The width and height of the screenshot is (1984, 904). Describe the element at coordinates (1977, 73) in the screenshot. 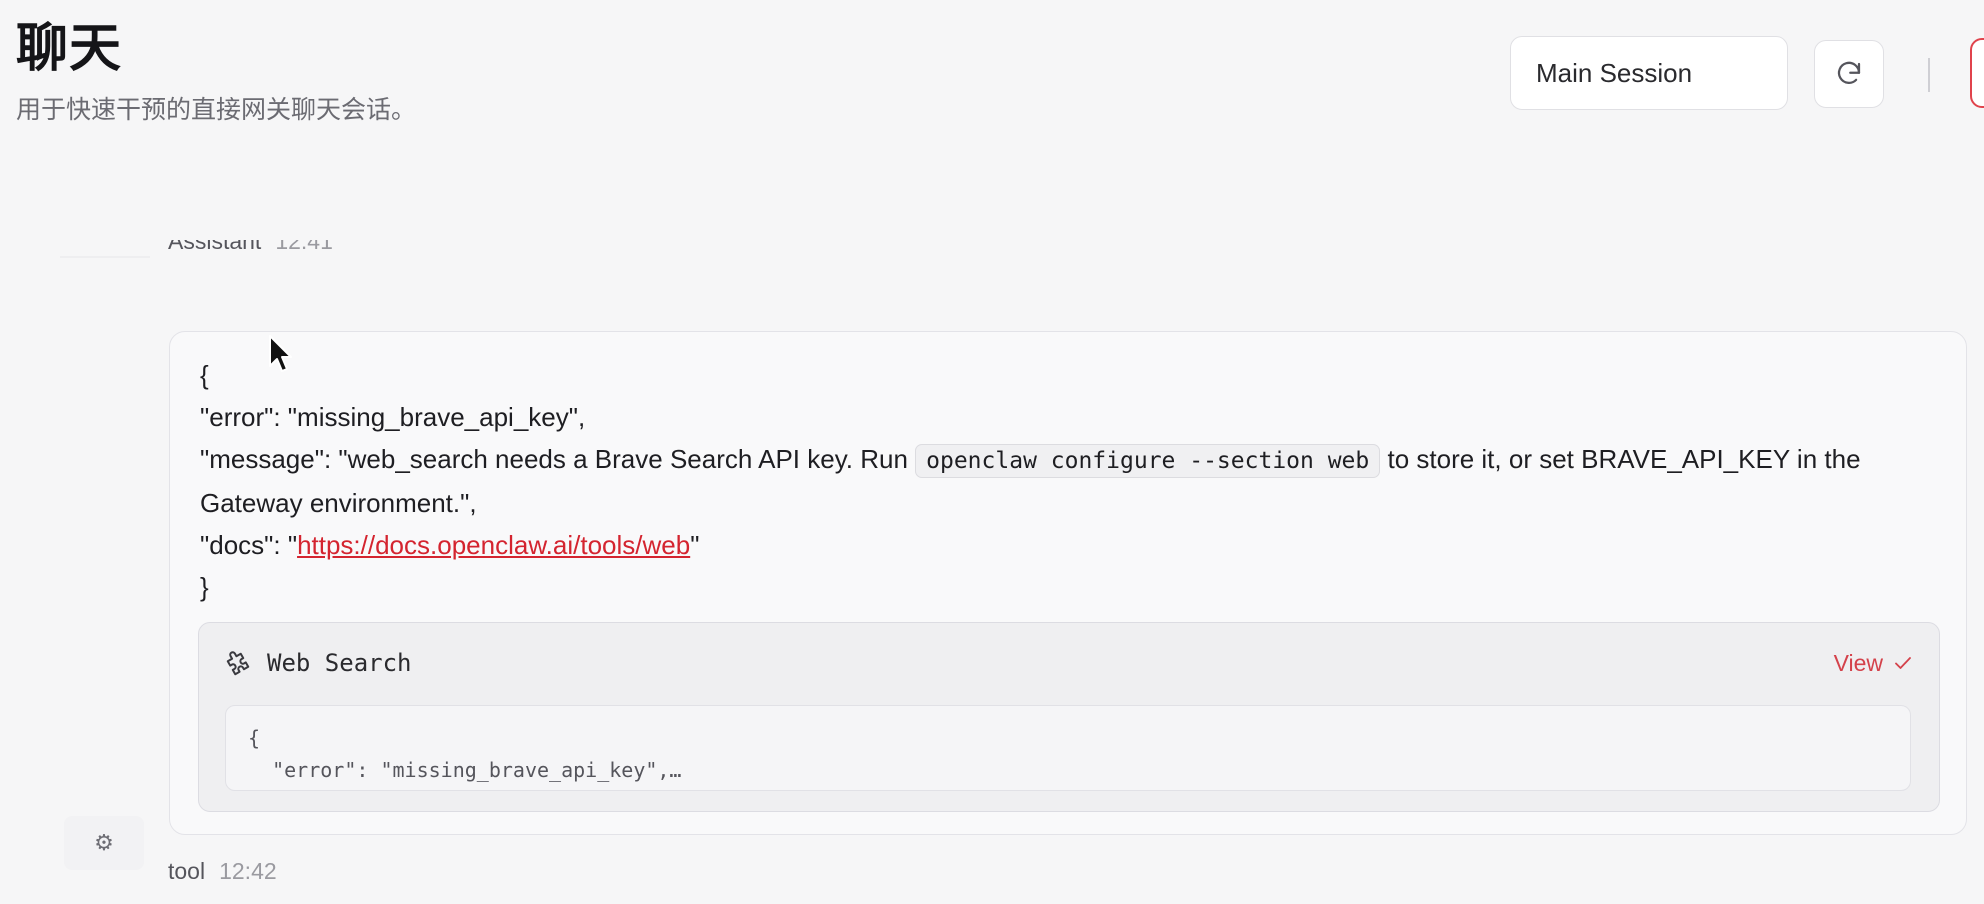

I see `header-action-button` at that location.